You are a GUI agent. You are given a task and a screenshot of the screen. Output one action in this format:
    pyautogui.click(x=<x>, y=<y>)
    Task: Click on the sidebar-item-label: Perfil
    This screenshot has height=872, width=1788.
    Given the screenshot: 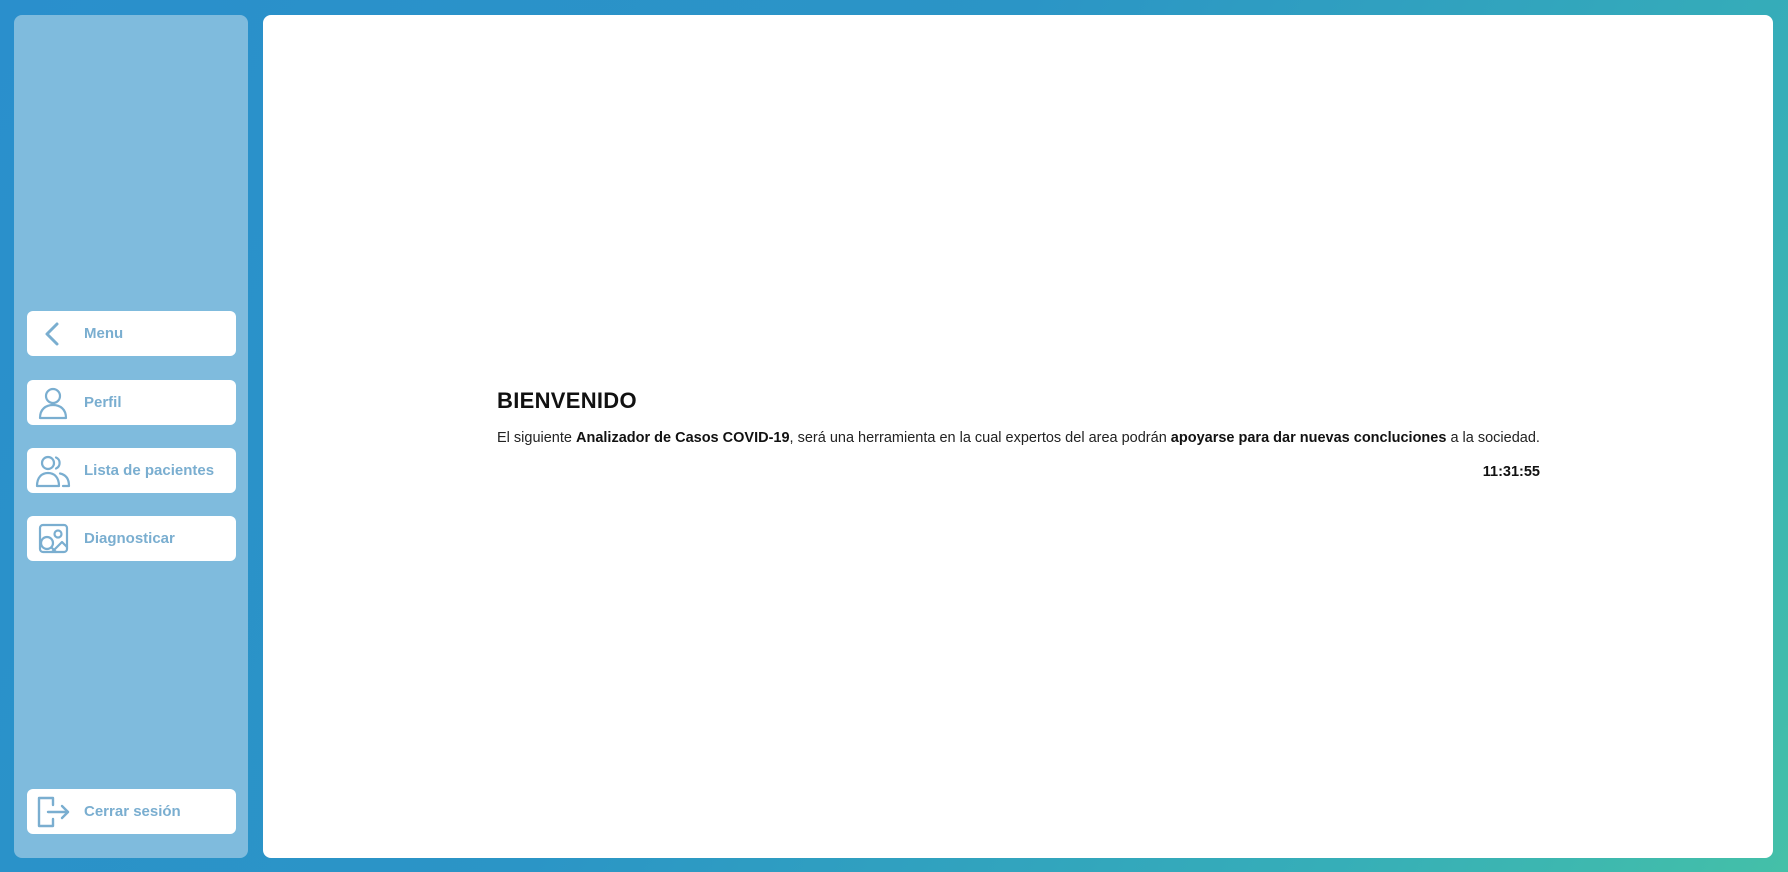 What is the action you would take?
    pyautogui.click(x=103, y=402)
    